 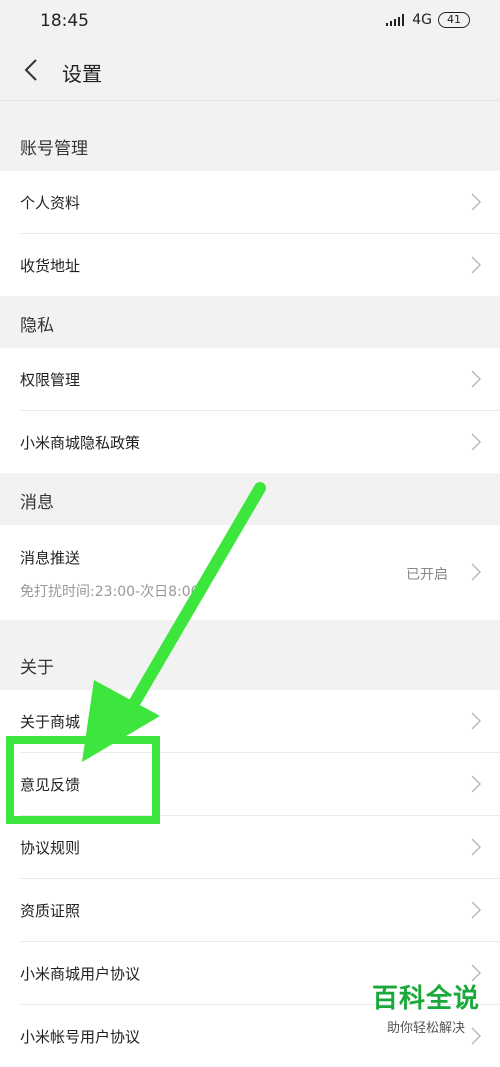 What do you see at coordinates (454, 20) in the screenshot?
I see `battery-icon: 41` at bounding box center [454, 20].